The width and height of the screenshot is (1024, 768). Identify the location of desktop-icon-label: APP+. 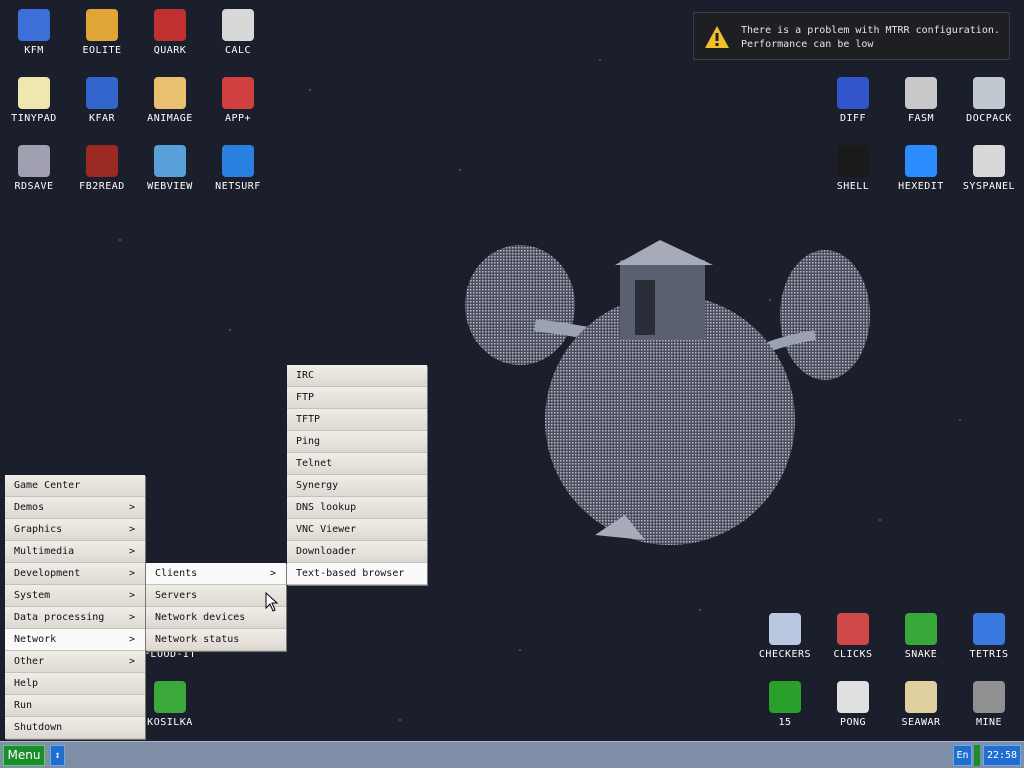
(238, 118).